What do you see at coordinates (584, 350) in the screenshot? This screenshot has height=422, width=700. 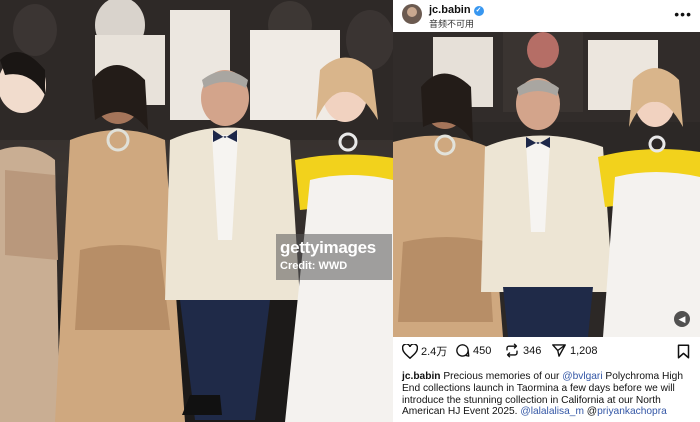 I see `share-count: 1,208` at bounding box center [584, 350].